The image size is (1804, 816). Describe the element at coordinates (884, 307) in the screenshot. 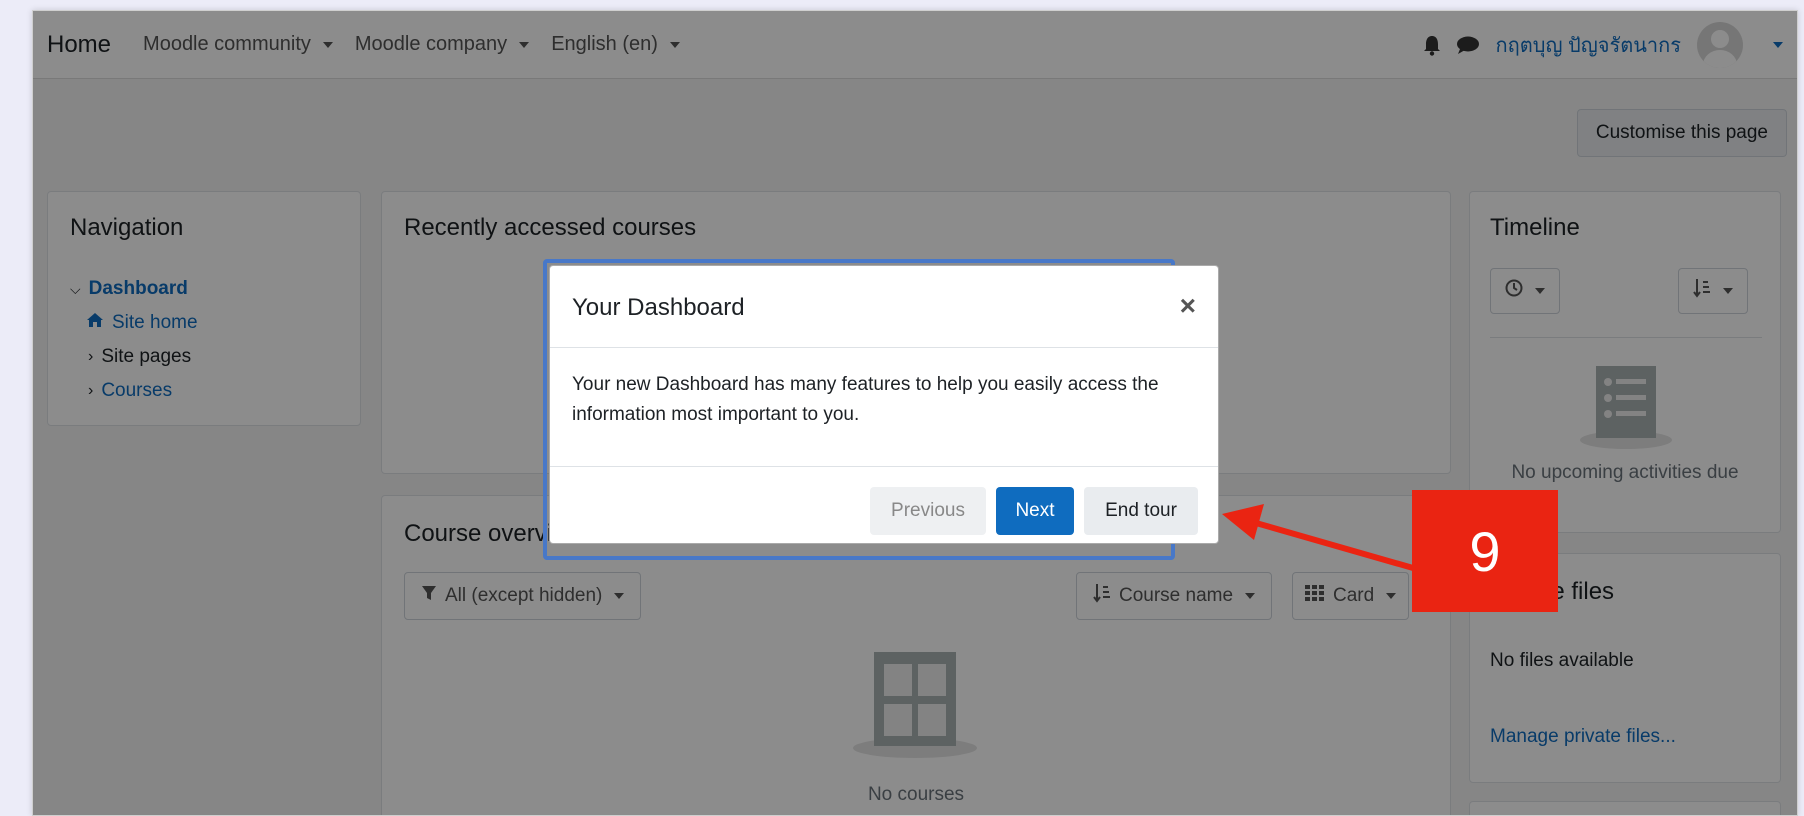

I see `tour-header: Your Dashboard ×` at that location.